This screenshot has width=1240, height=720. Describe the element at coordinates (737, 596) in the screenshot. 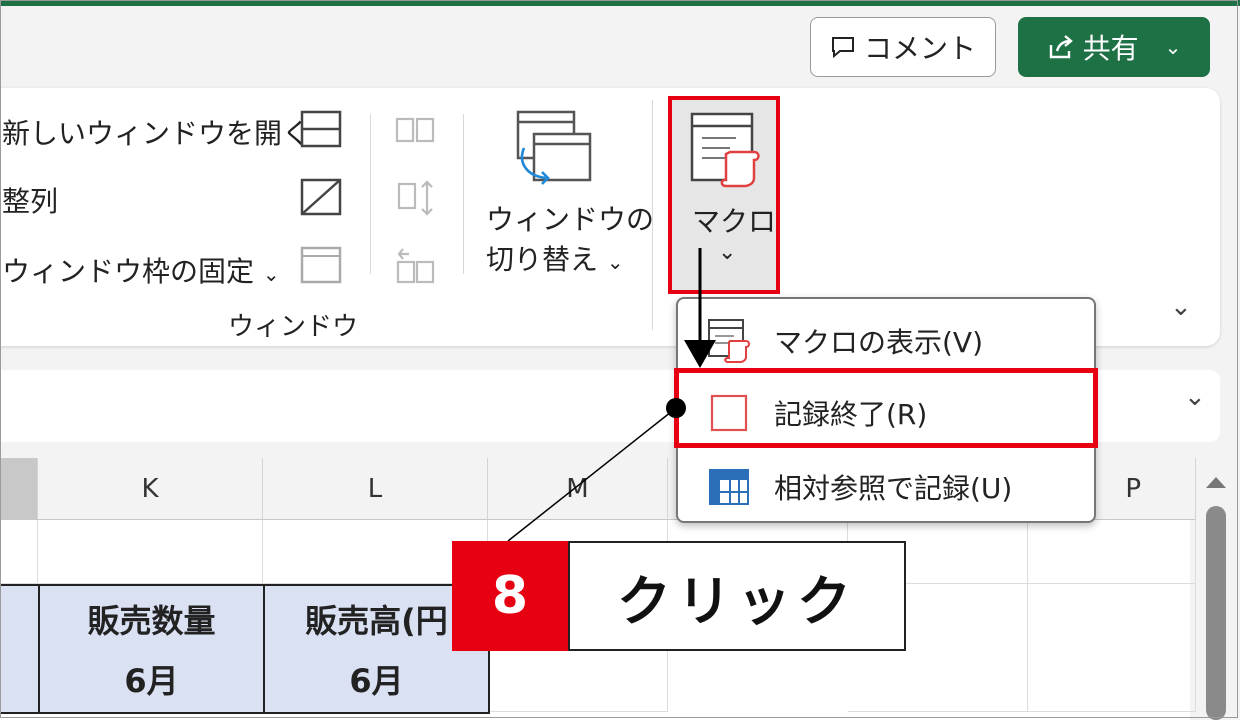

I see `step-instruction: クリック` at that location.